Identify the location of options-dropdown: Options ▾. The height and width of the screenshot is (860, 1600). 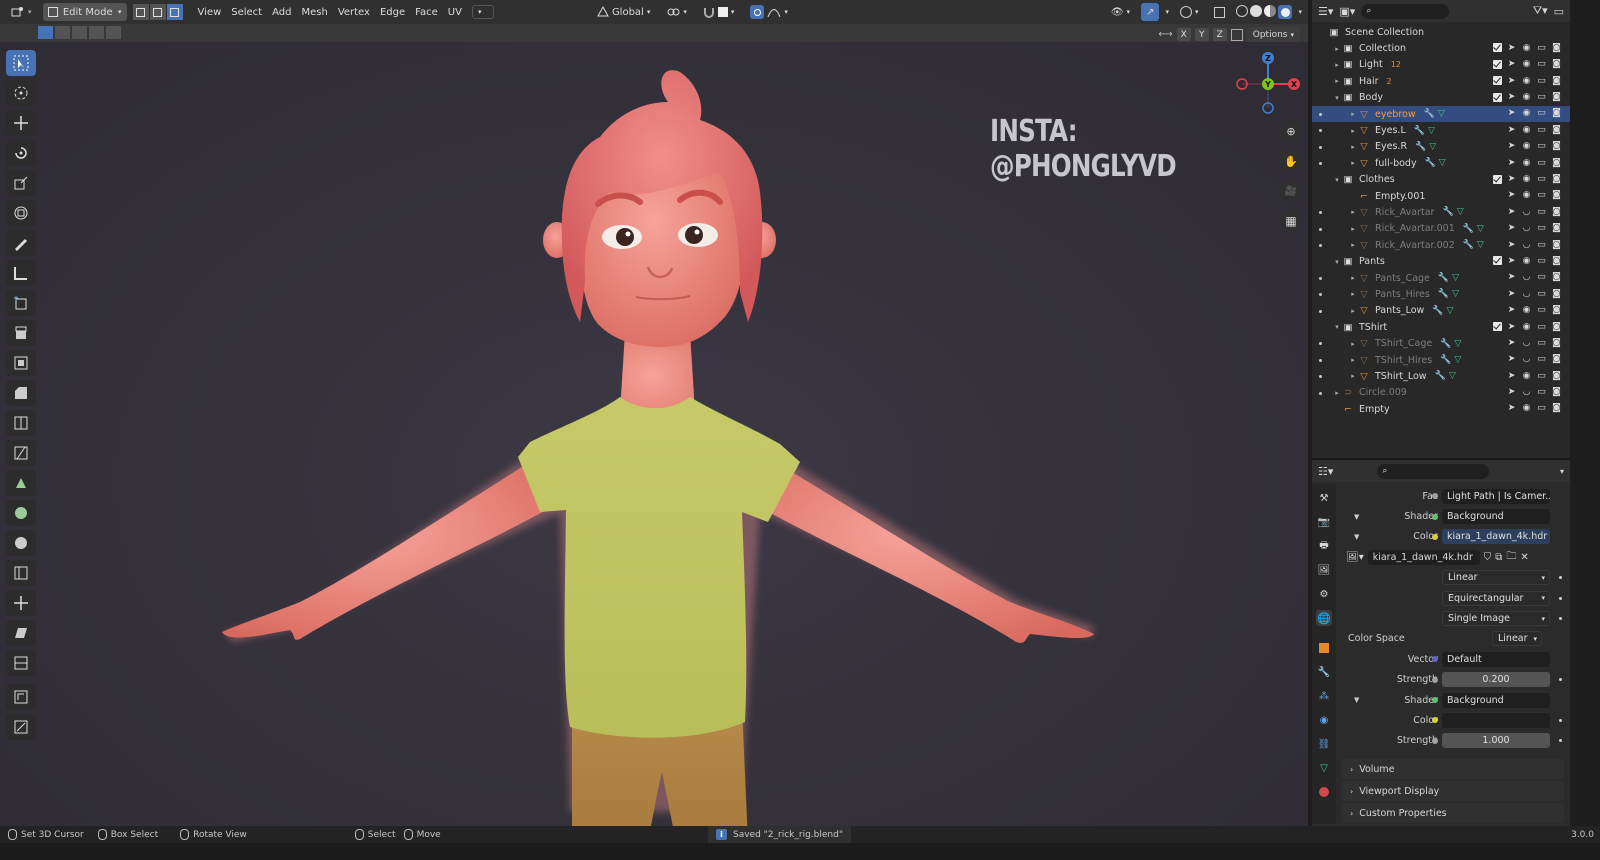
(1273, 34).